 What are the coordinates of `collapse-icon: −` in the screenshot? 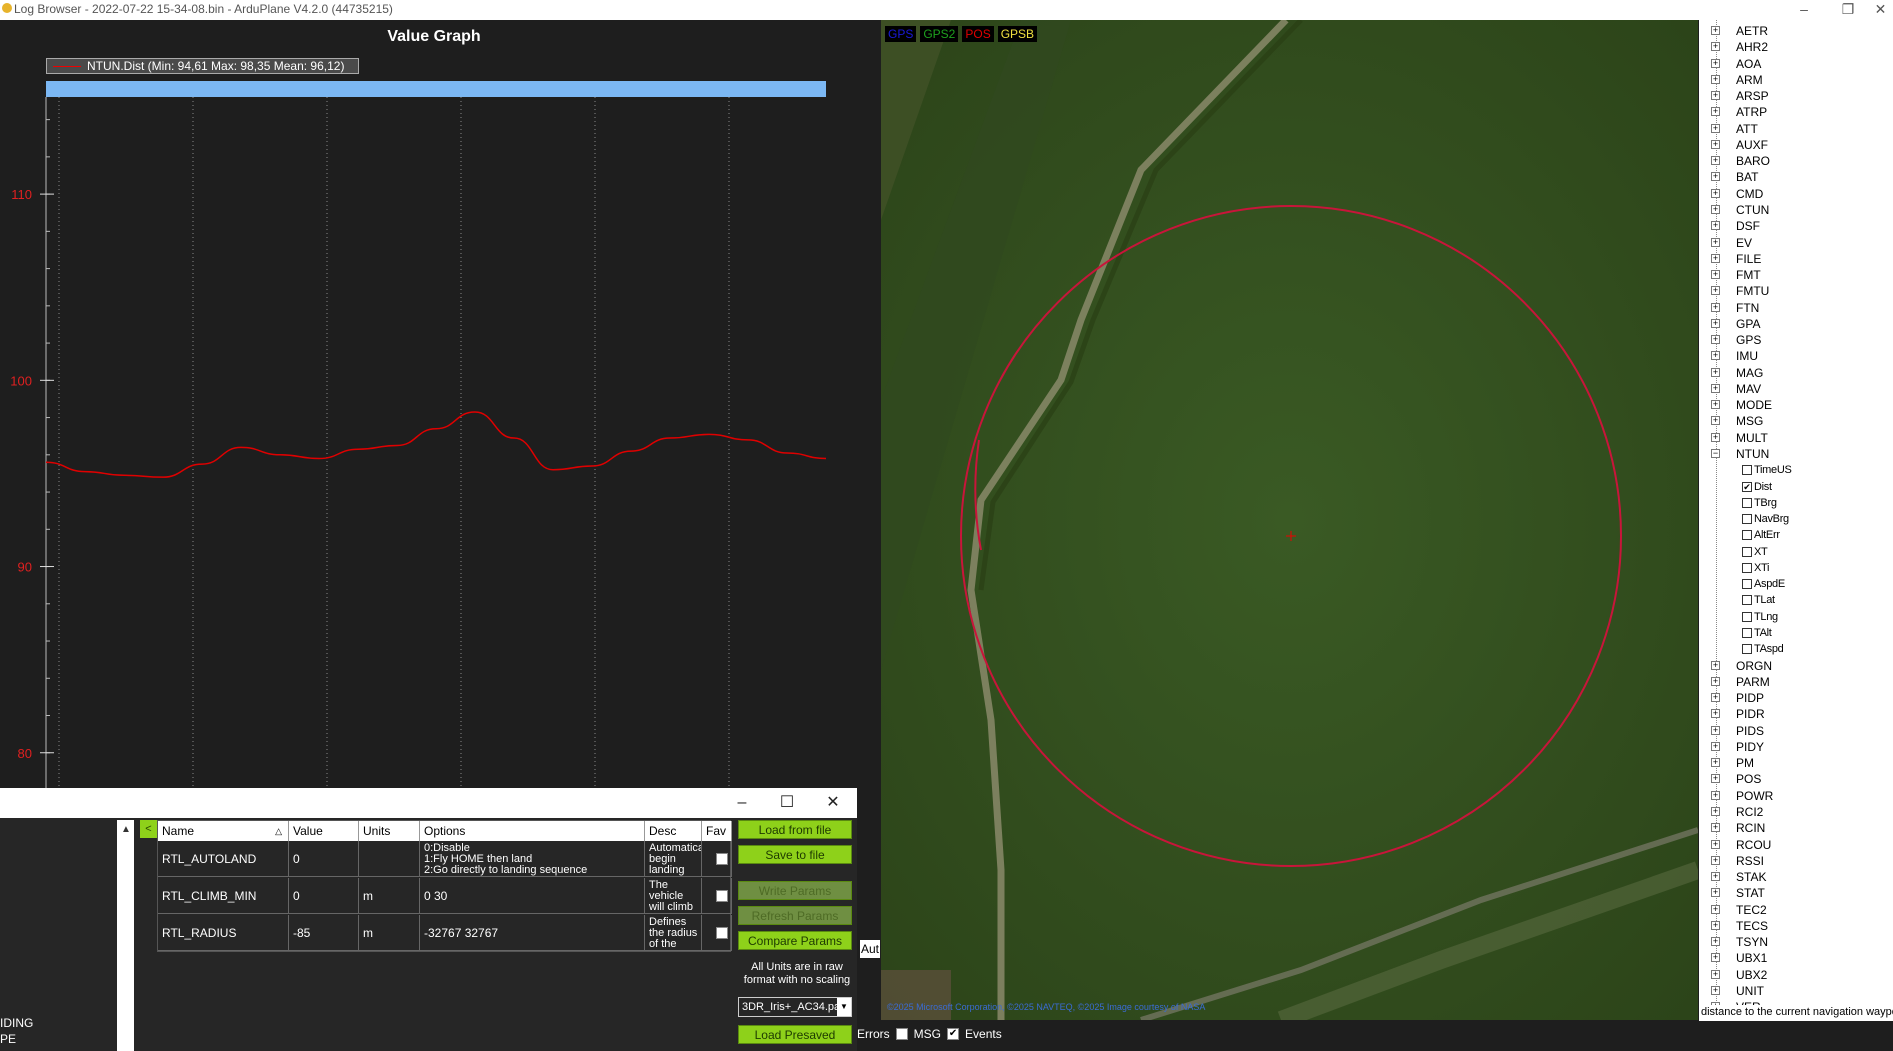 It's located at (1715, 454).